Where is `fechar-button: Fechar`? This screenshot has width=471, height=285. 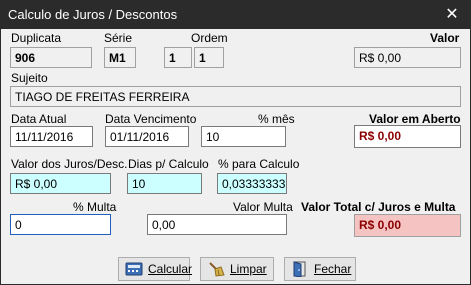 fechar-button: Fechar is located at coordinates (320, 269).